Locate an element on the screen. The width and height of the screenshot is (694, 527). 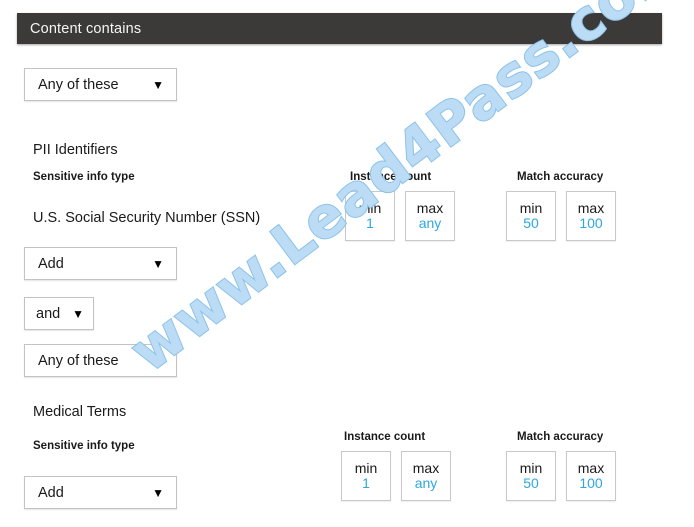
instance-count-max-caption-pii: max is located at coordinates (430, 207).